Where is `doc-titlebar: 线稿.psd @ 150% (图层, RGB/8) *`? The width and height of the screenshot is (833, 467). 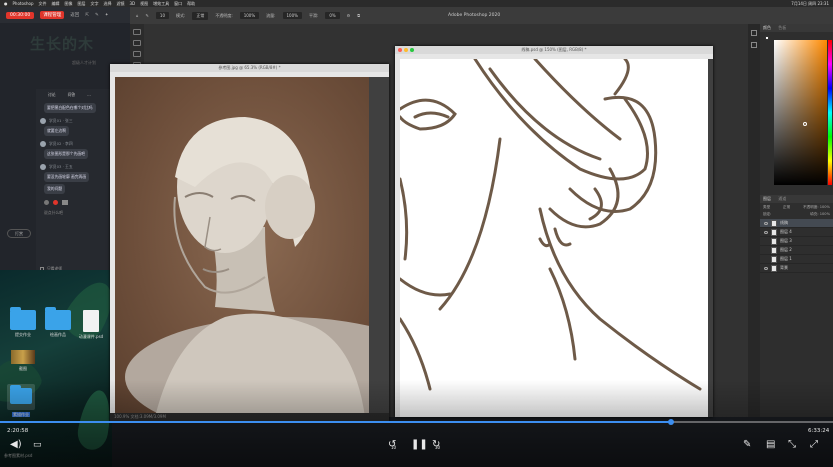
doc-titlebar: 线稿.psd @ 150% (图层, RGB/8) * is located at coordinates (554, 50).